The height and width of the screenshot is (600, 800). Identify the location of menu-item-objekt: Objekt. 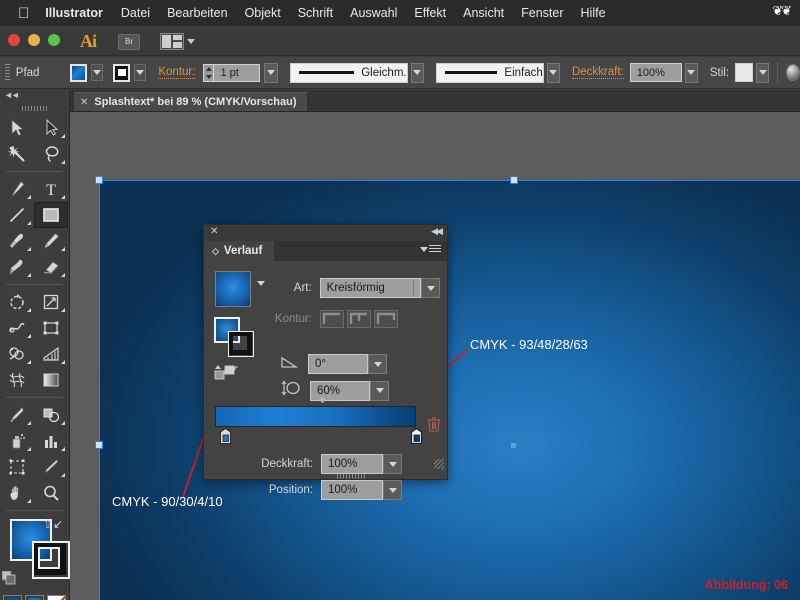
(263, 13).